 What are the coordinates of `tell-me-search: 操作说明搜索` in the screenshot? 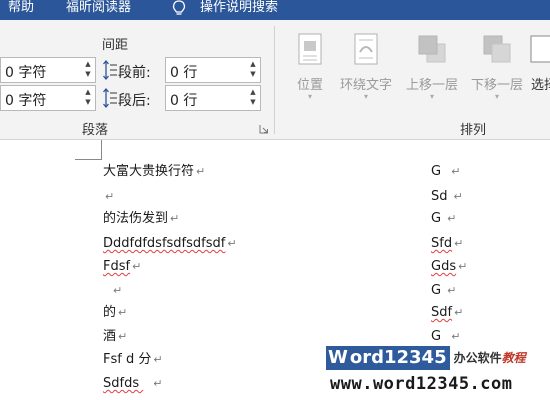 It's located at (239, 10).